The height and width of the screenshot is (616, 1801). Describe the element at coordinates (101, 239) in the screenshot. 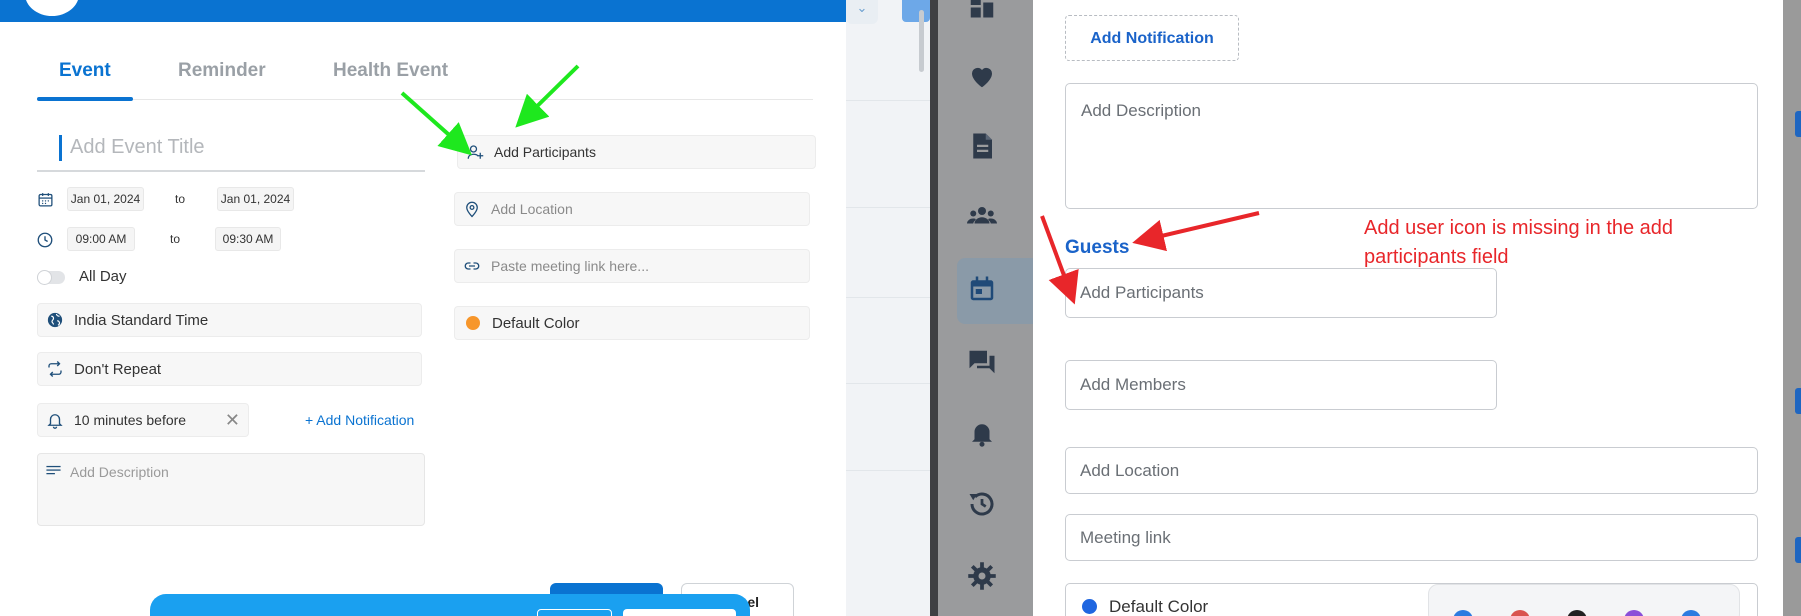

I see `start-time-field: 09:00 AM` at that location.